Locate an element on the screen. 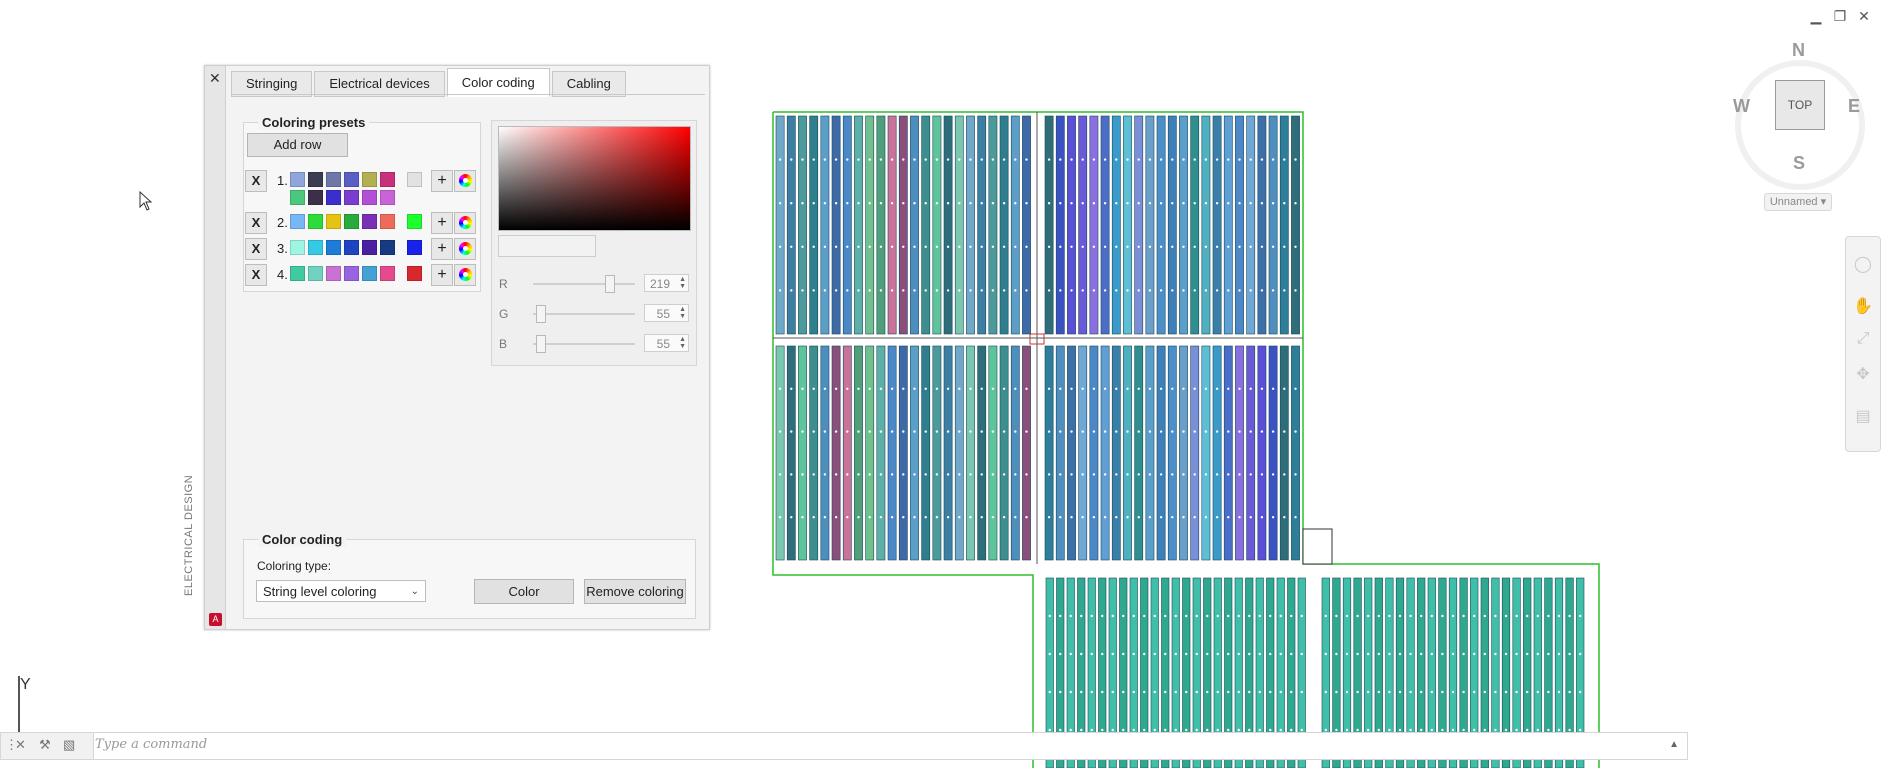 The height and width of the screenshot is (768, 1884). command-history-icon: ▧ is located at coordinates (69, 745).